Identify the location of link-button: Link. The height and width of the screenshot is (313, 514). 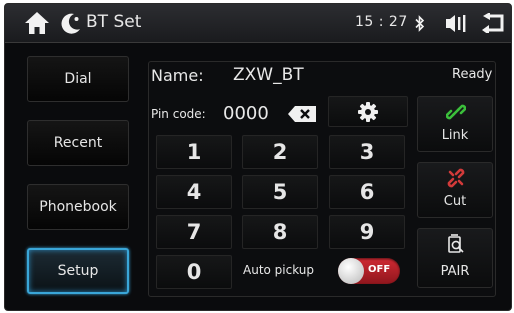
(455, 124).